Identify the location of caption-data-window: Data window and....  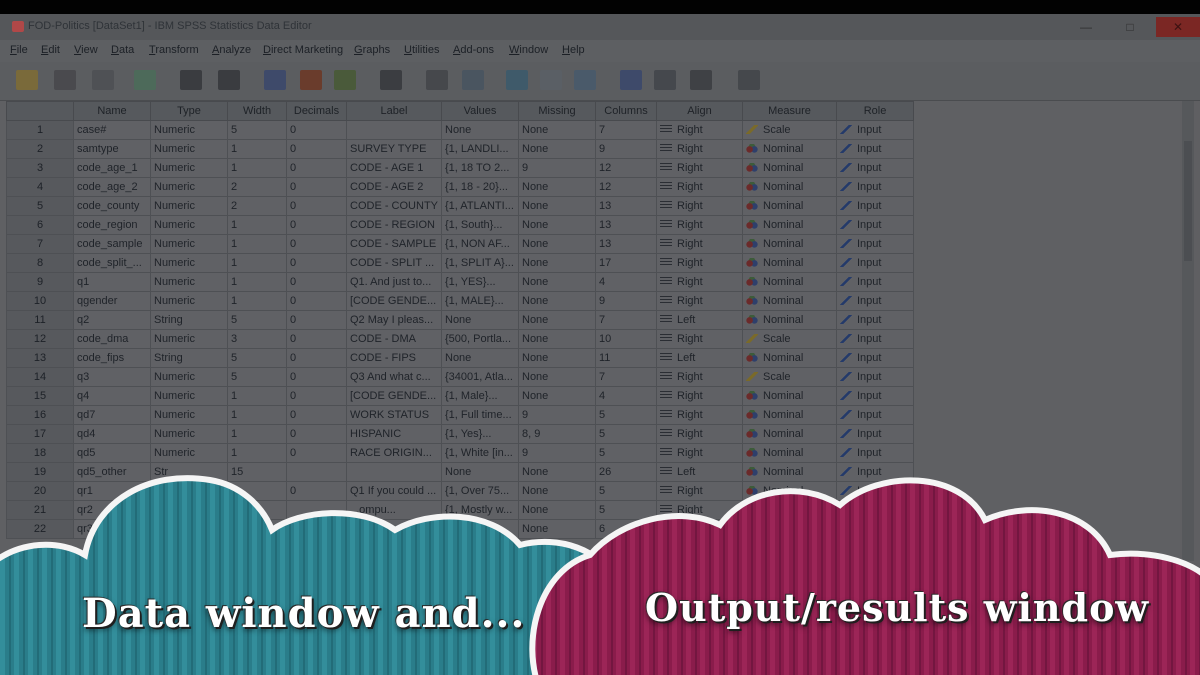
(304, 613).